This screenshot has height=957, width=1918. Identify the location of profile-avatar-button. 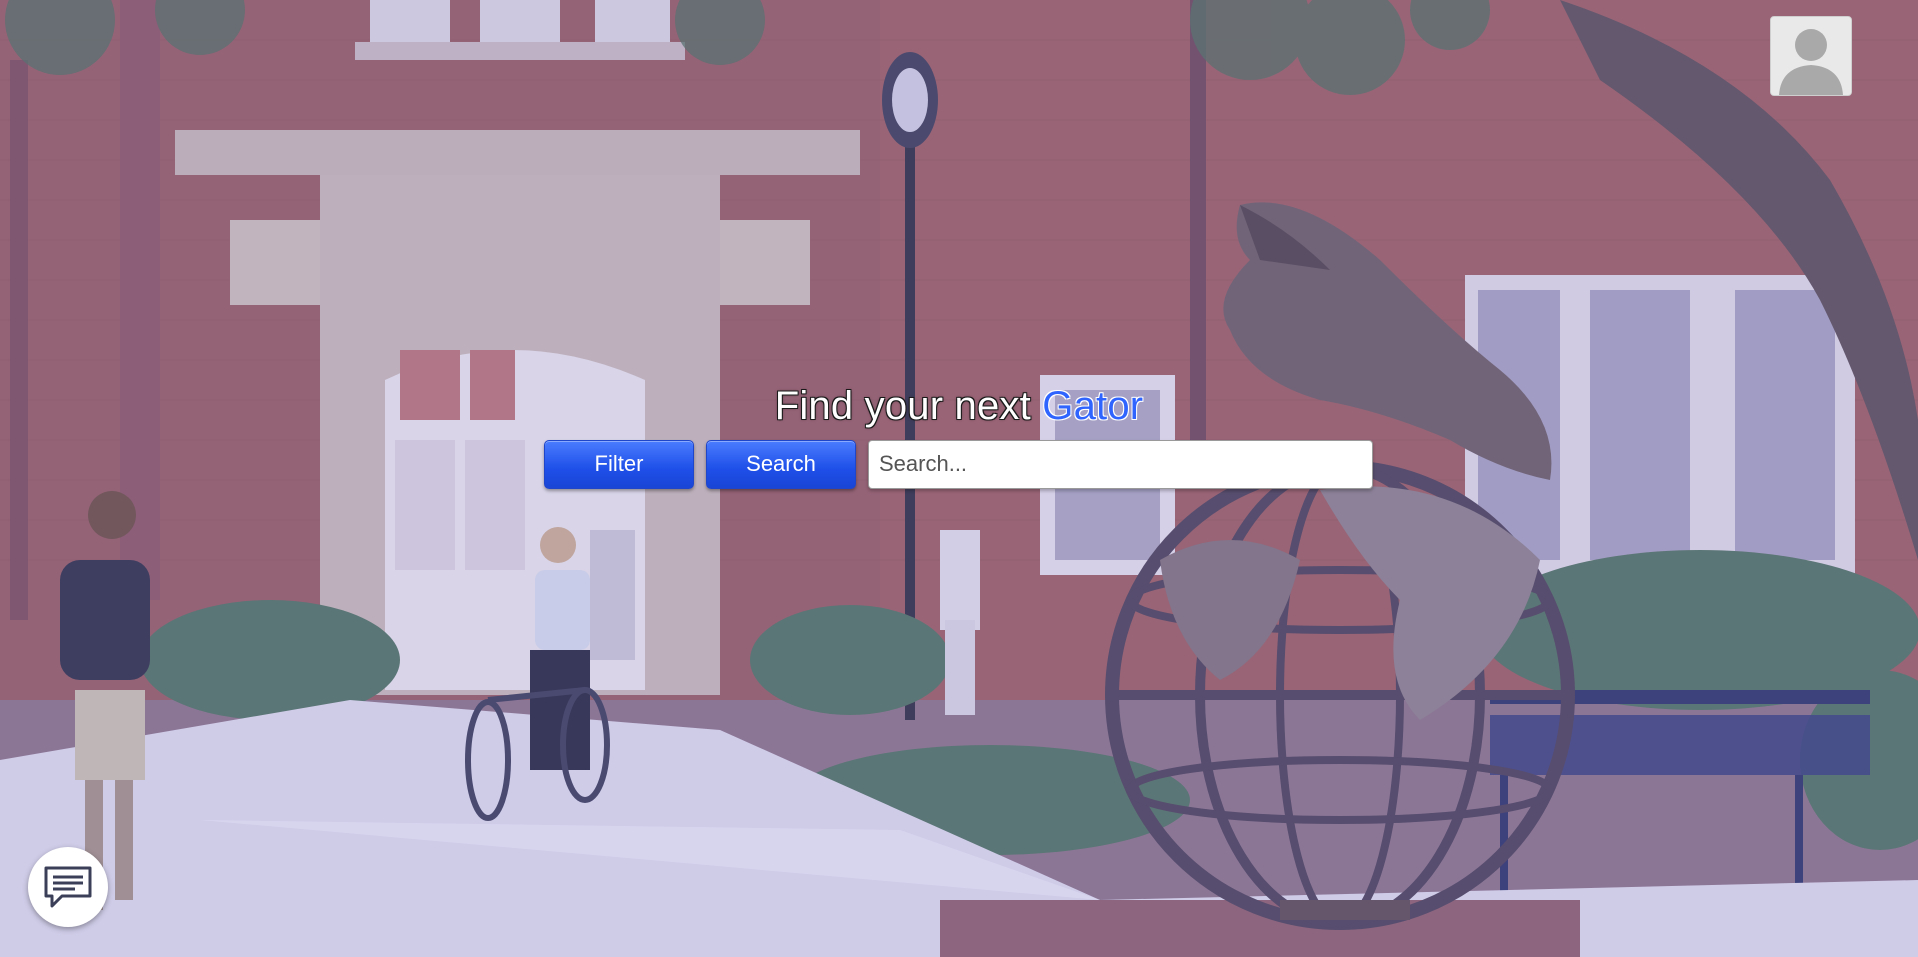
(1811, 56).